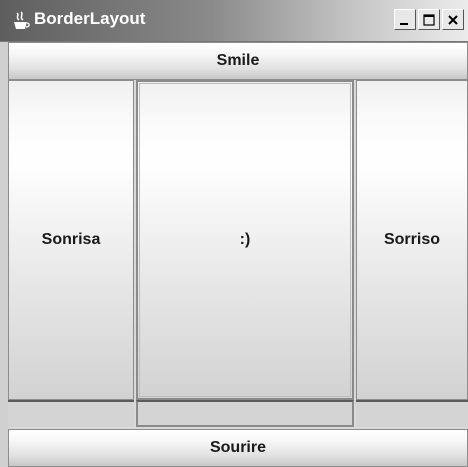 This screenshot has height=467, width=468. What do you see at coordinates (234, 21) in the screenshot?
I see `title-bar: BorderLayout` at bounding box center [234, 21].